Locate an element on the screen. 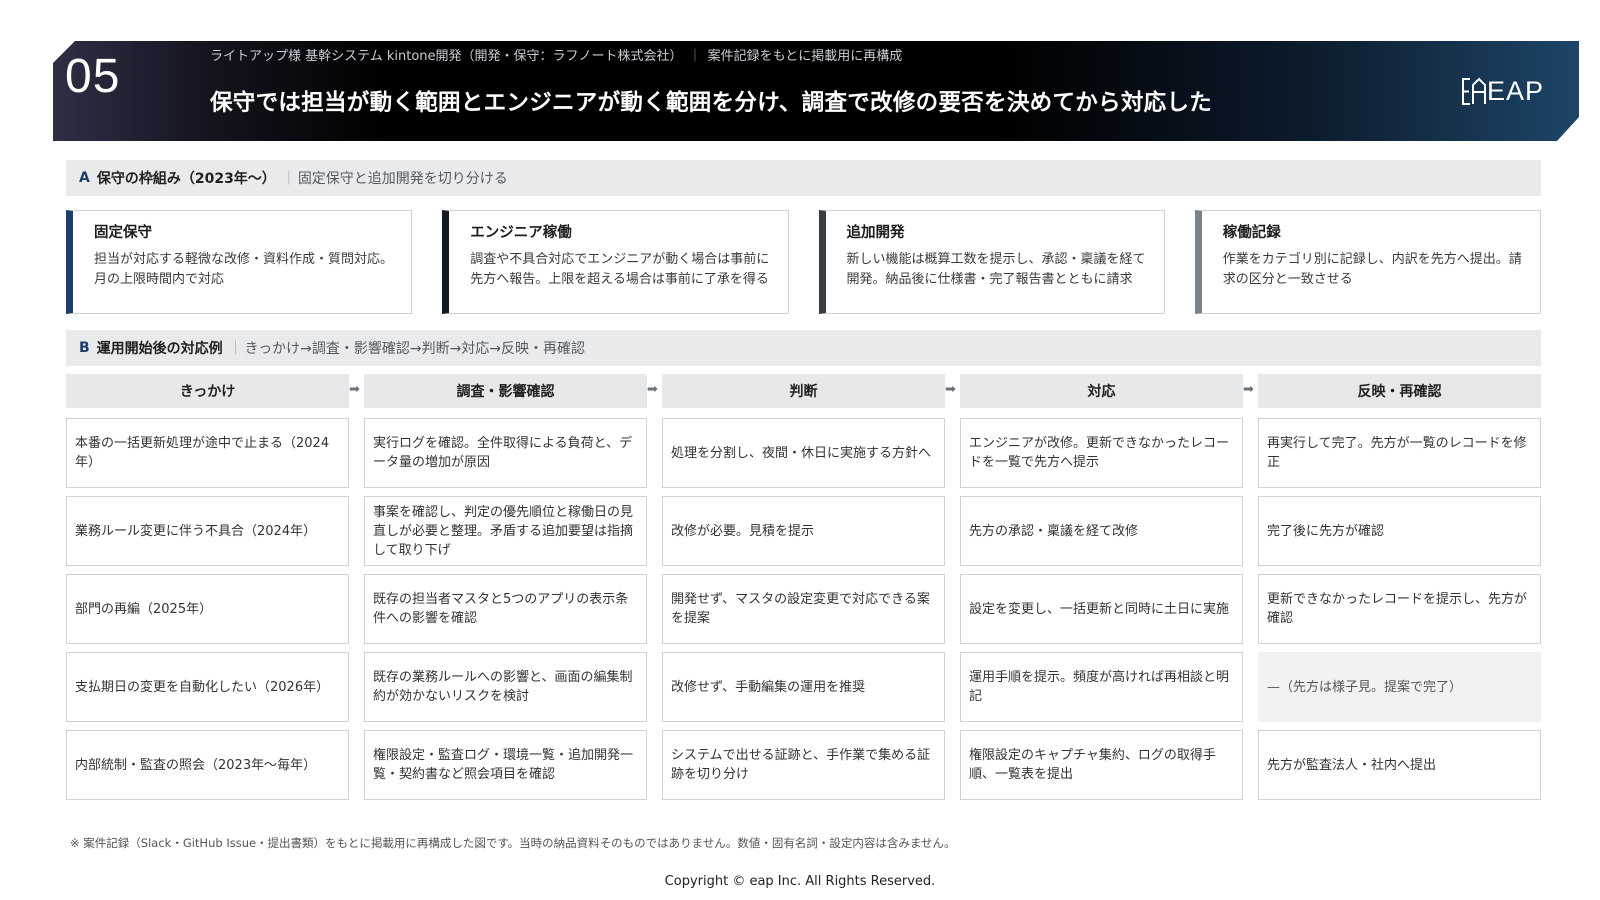 The width and height of the screenshot is (1600, 900). table-cell: 内部統制・監査の照会（2023年〜毎年） is located at coordinates (207, 765).